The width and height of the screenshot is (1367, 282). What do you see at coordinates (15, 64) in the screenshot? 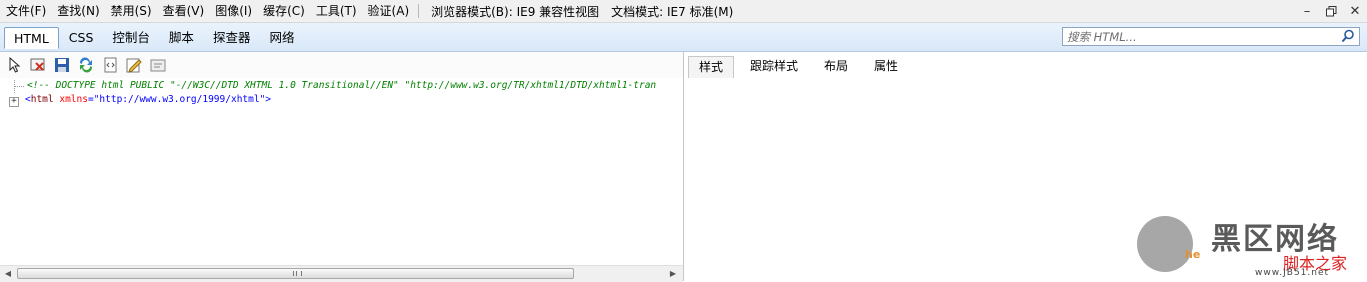
I see `select-element-icon` at bounding box center [15, 64].